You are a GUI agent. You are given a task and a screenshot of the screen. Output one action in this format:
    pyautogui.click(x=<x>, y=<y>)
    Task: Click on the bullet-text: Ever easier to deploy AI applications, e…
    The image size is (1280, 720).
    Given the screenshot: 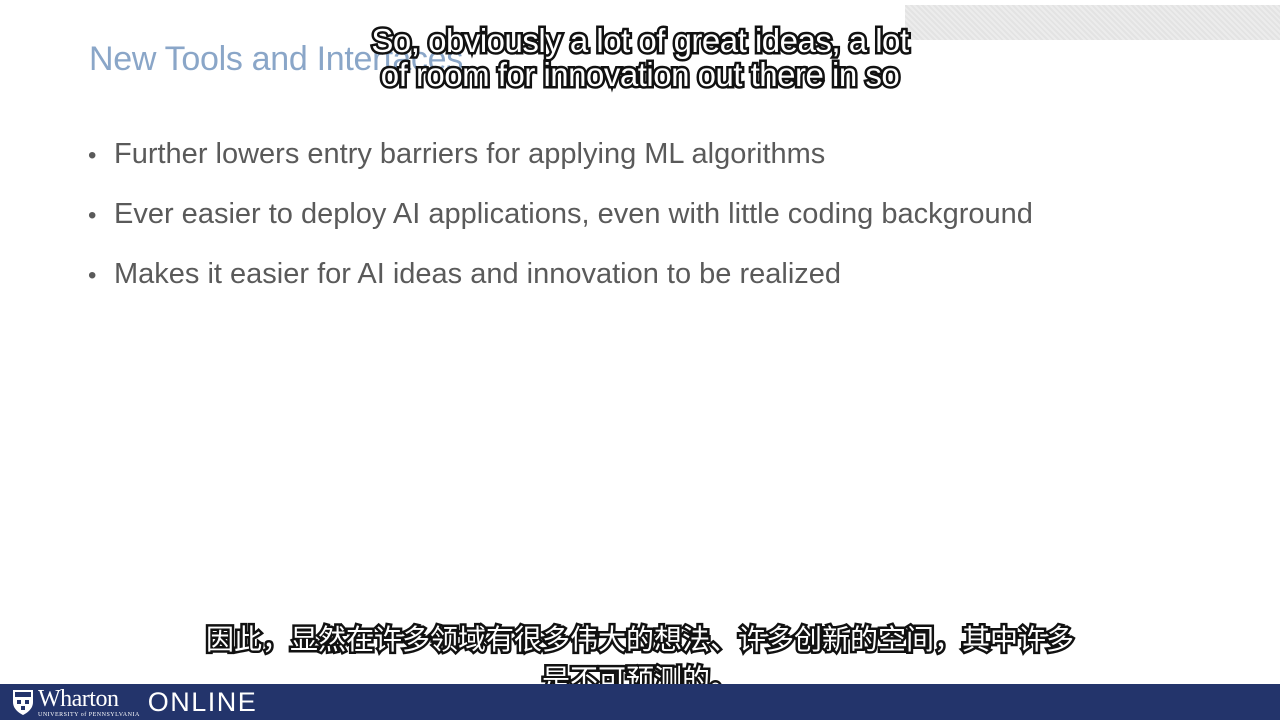 What is the action you would take?
    pyautogui.click(x=573, y=214)
    